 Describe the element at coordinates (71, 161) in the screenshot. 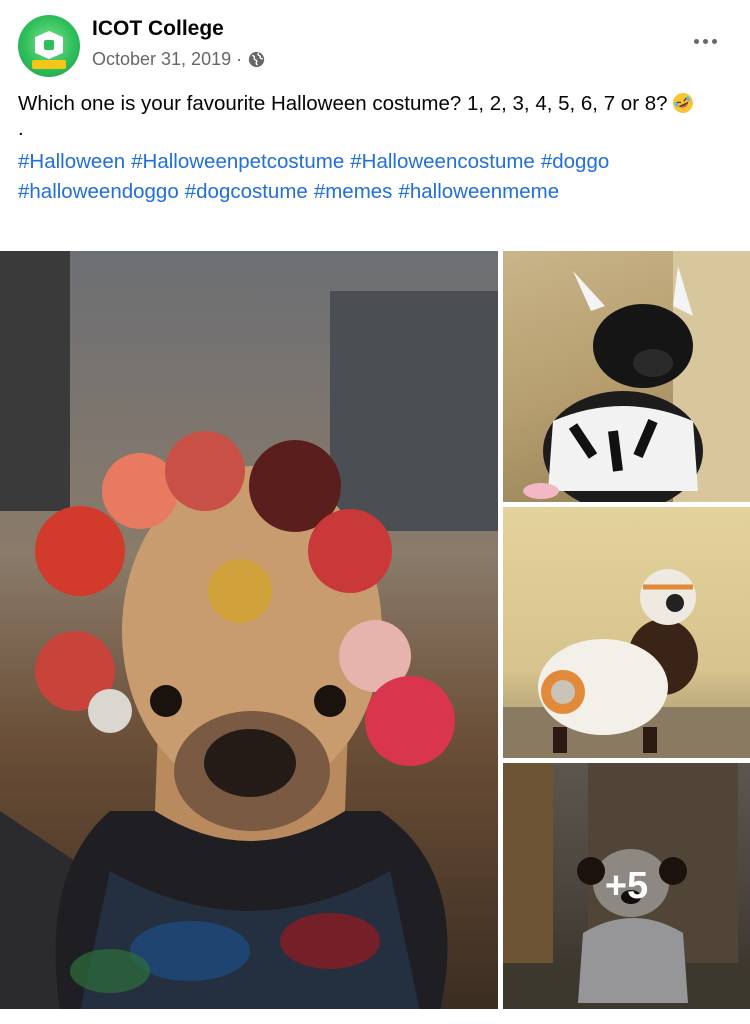

I see `hashtag-link: #Halloween` at that location.